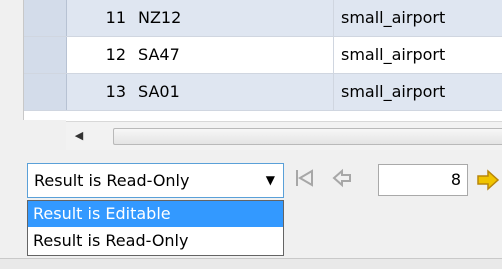 This screenshot has width=502, height=269. Describe the element at coordinates (234, 18) in the screenshot. I see `cell-ident: NZ12` at that location.